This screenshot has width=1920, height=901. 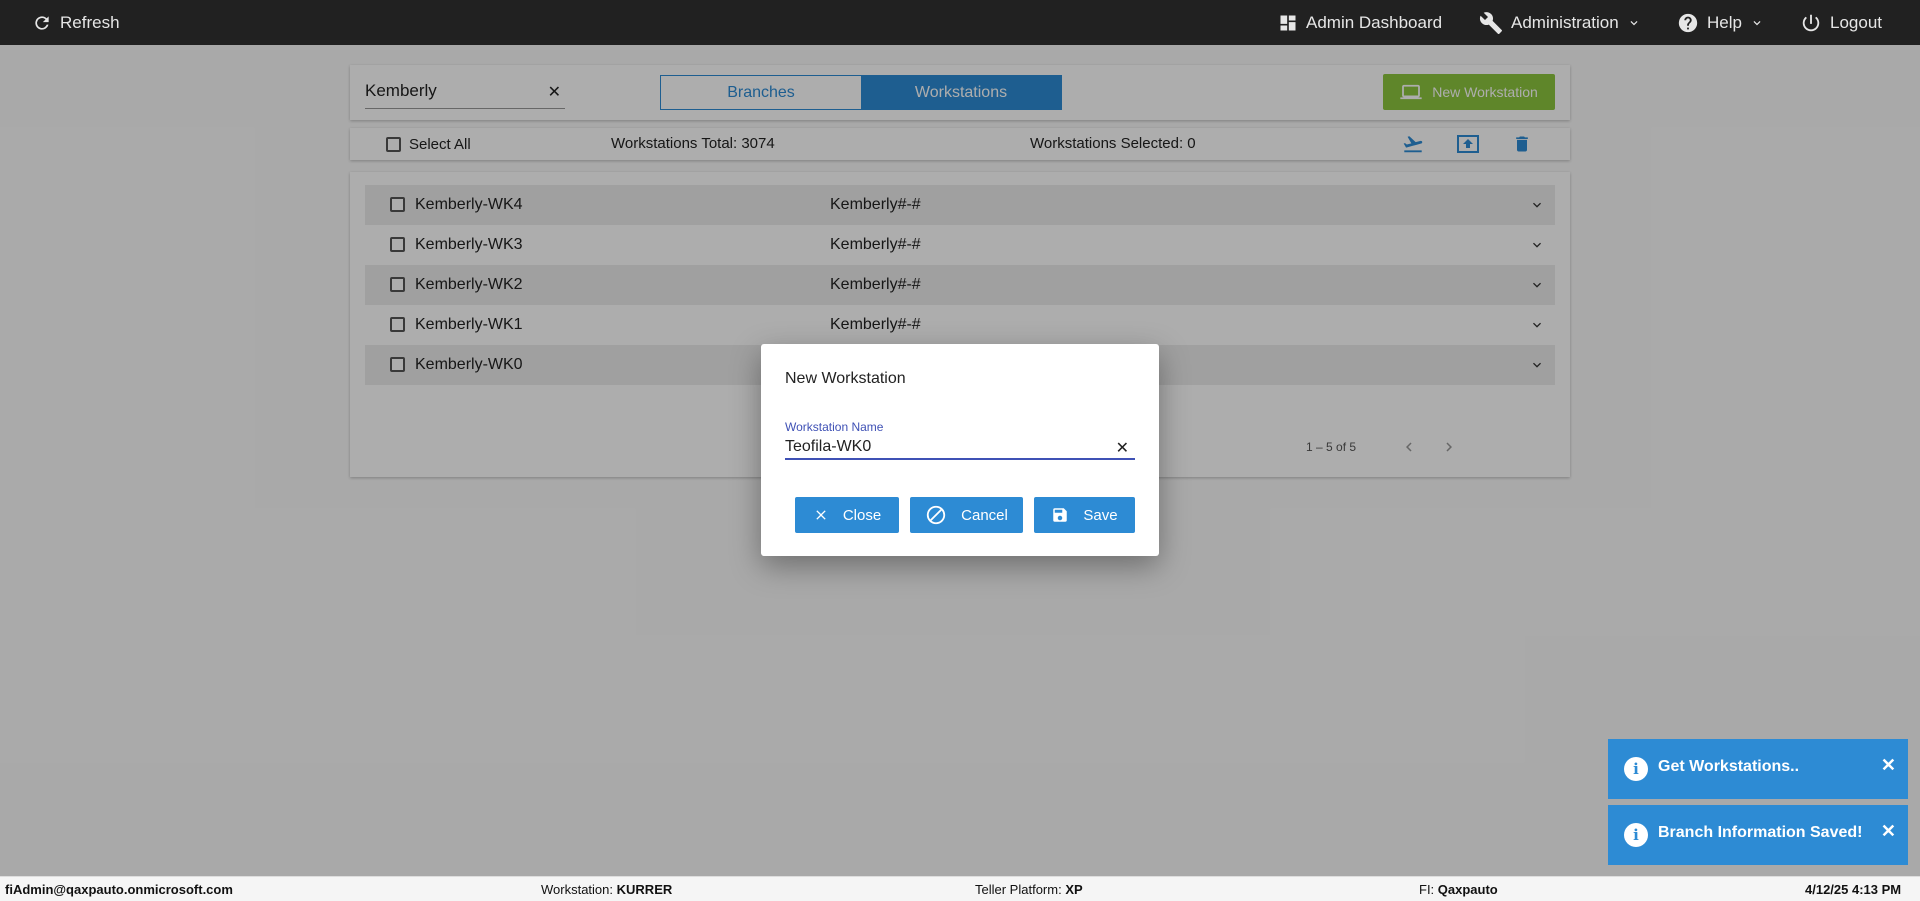 I want to click on footer-fi-value: Qaxpauto, so click(x=1467, y=889).